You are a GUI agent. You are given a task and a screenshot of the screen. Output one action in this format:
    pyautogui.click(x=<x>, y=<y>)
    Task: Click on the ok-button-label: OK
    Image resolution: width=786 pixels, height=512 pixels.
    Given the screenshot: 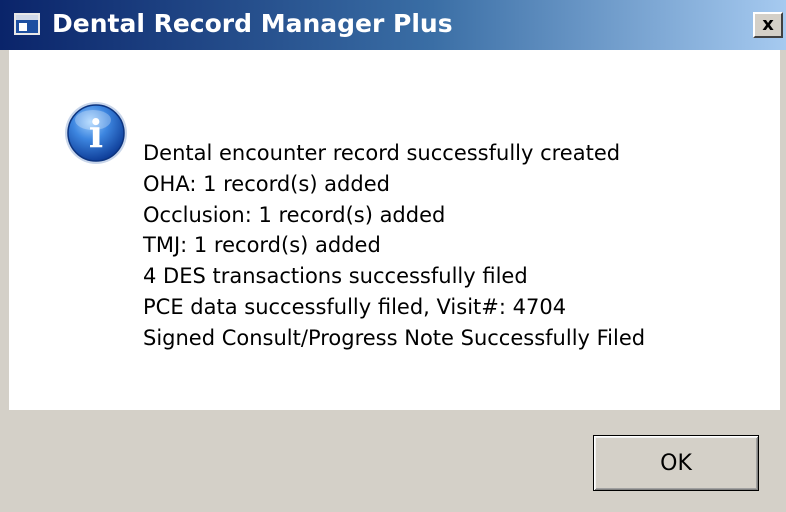 What is the action you would take?
    pyautogui.click(x=676, y=463)
    